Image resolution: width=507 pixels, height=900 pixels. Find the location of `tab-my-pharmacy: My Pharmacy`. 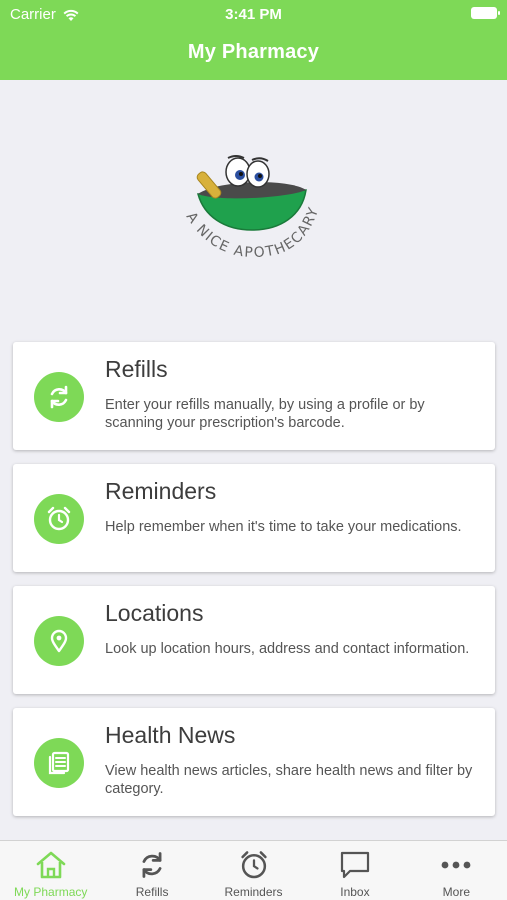

tab-my-pharmacy: My Pharmacy is located at coordinates (50, 870).